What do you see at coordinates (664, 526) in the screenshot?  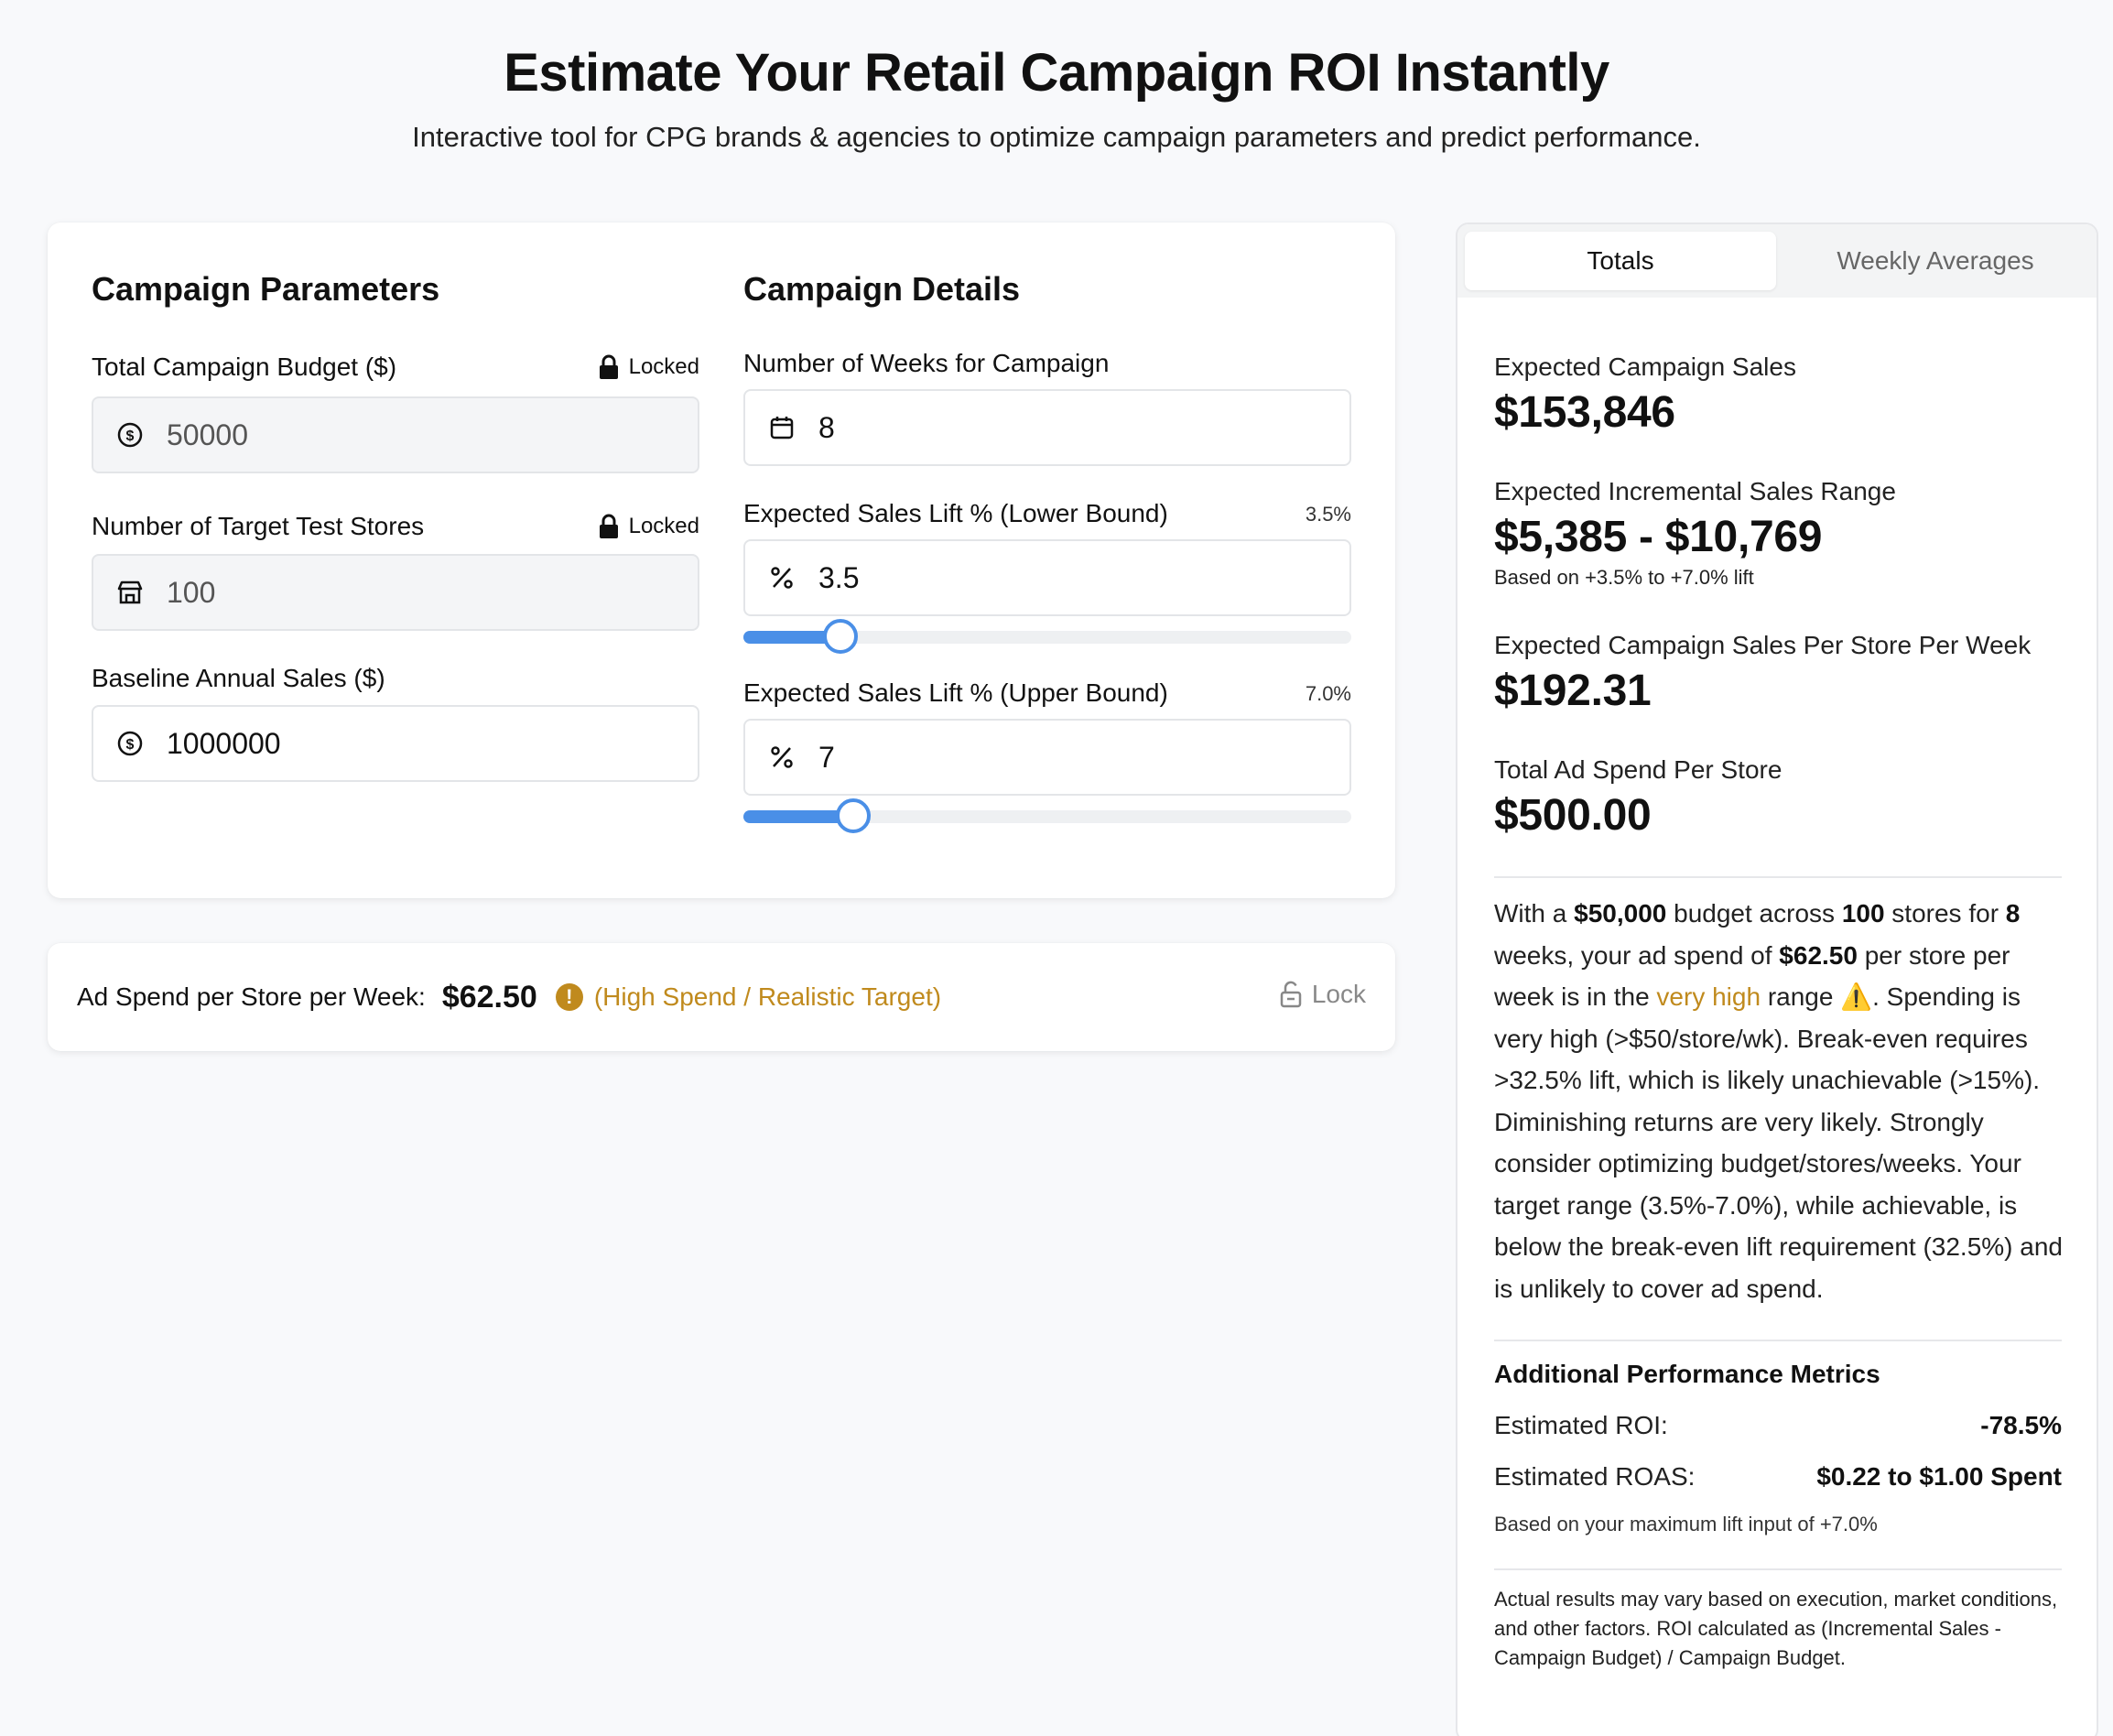 I see `stores-locked-text: Locked` at bounding box center [664, 526].